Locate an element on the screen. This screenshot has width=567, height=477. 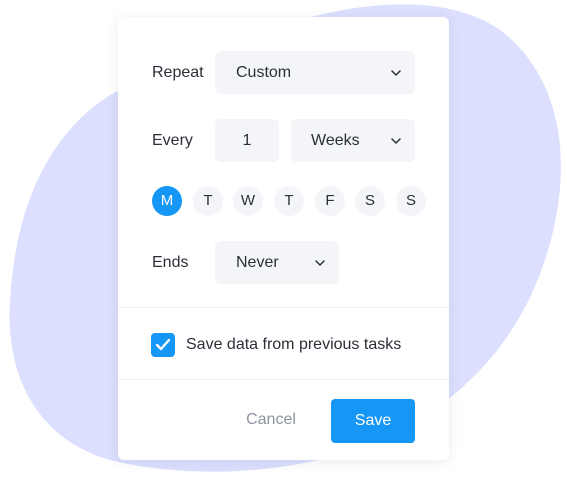
cancel-button: Cancel is located at coordinates (271, 420).